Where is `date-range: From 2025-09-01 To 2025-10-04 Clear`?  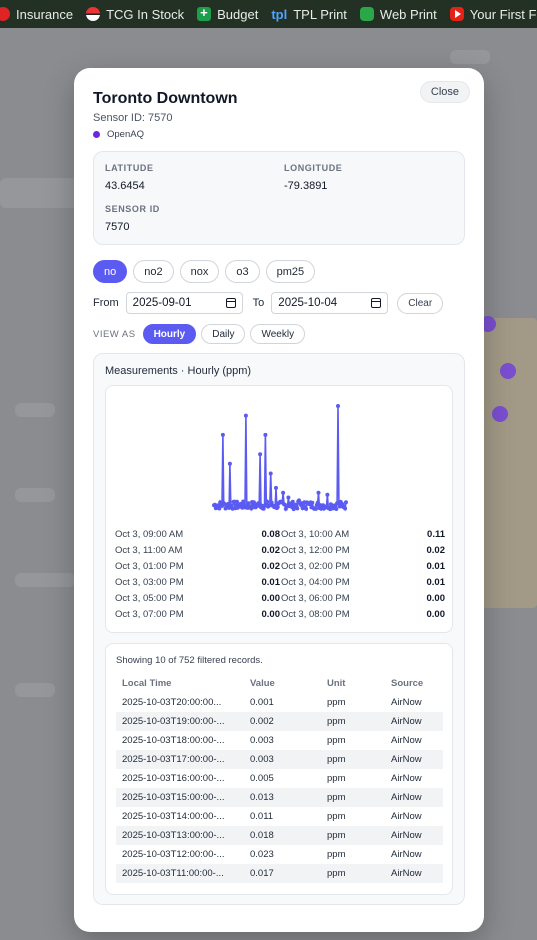
date-range: From 2025-09-01 To 2025-10-04 Clear is located at coordinates (279, 303).